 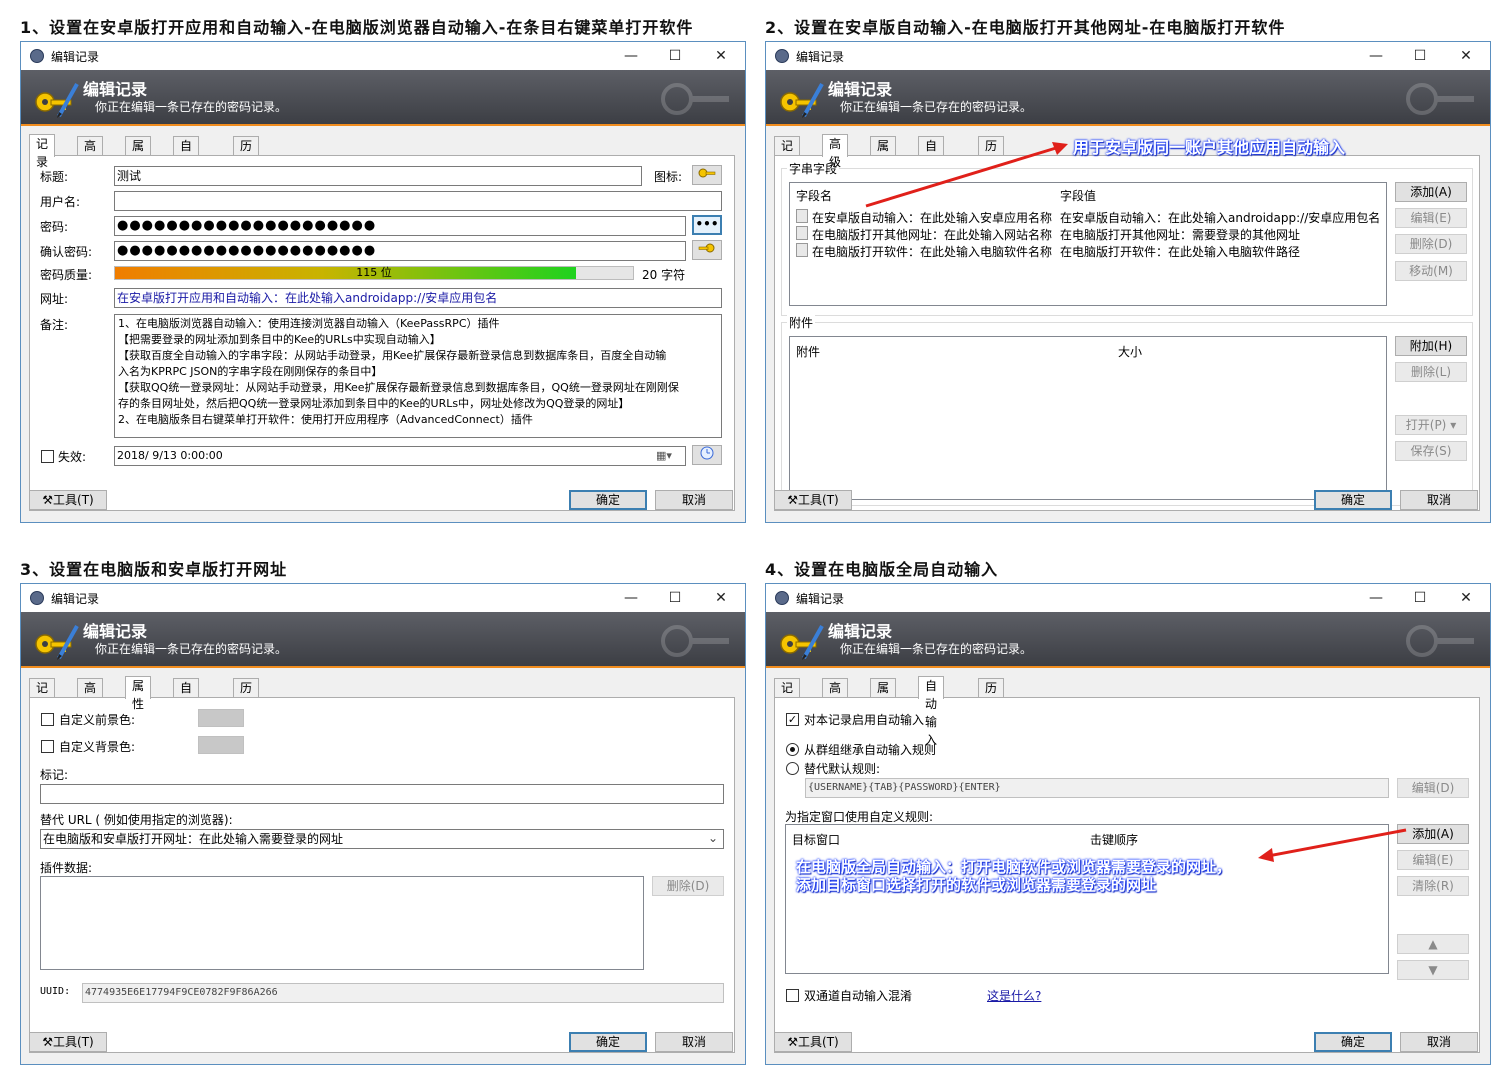 What do you see at coordinates (383, 98) in the screenshot?
I see `banner: 编辑记录 你正在编辑一条已存在的密码记录。` at bounding box center [383, 98].